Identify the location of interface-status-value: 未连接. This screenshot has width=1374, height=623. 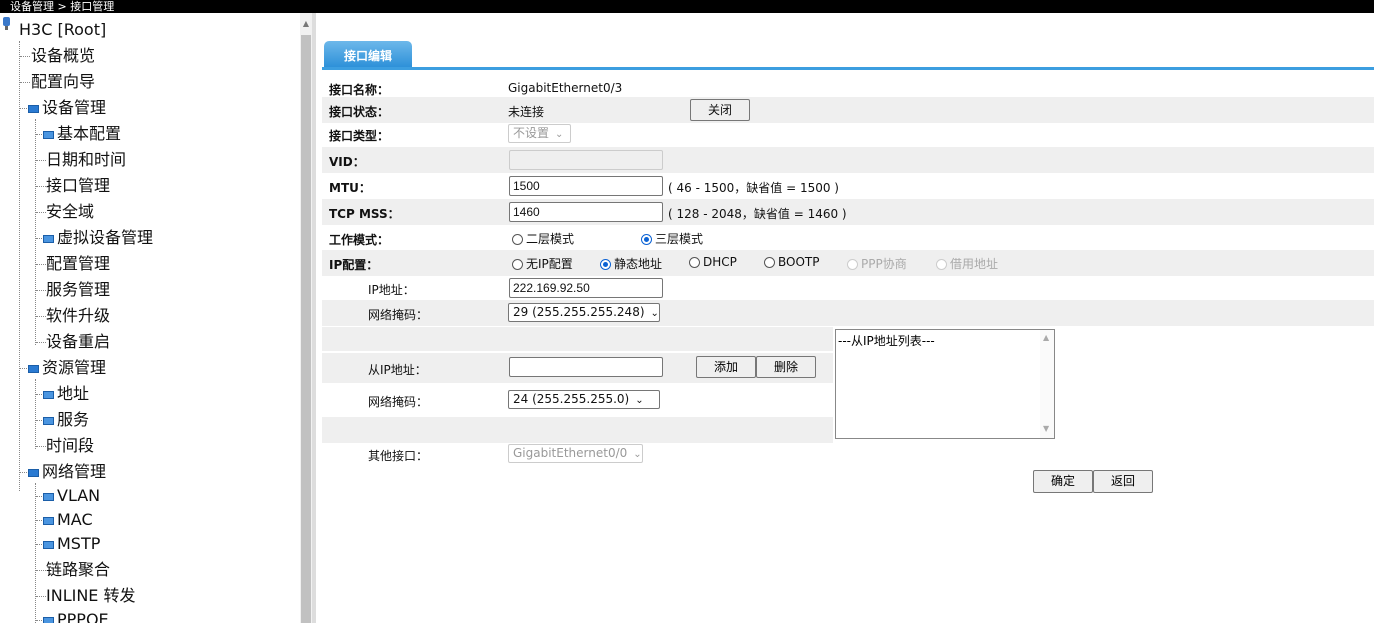
(526, 112).